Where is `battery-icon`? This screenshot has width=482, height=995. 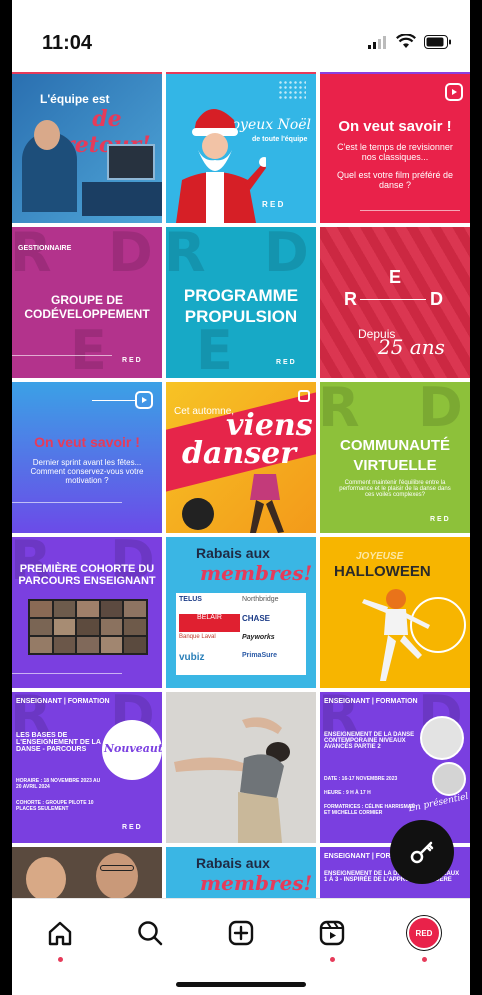 battery-icon is located at coordinates (437, 41).